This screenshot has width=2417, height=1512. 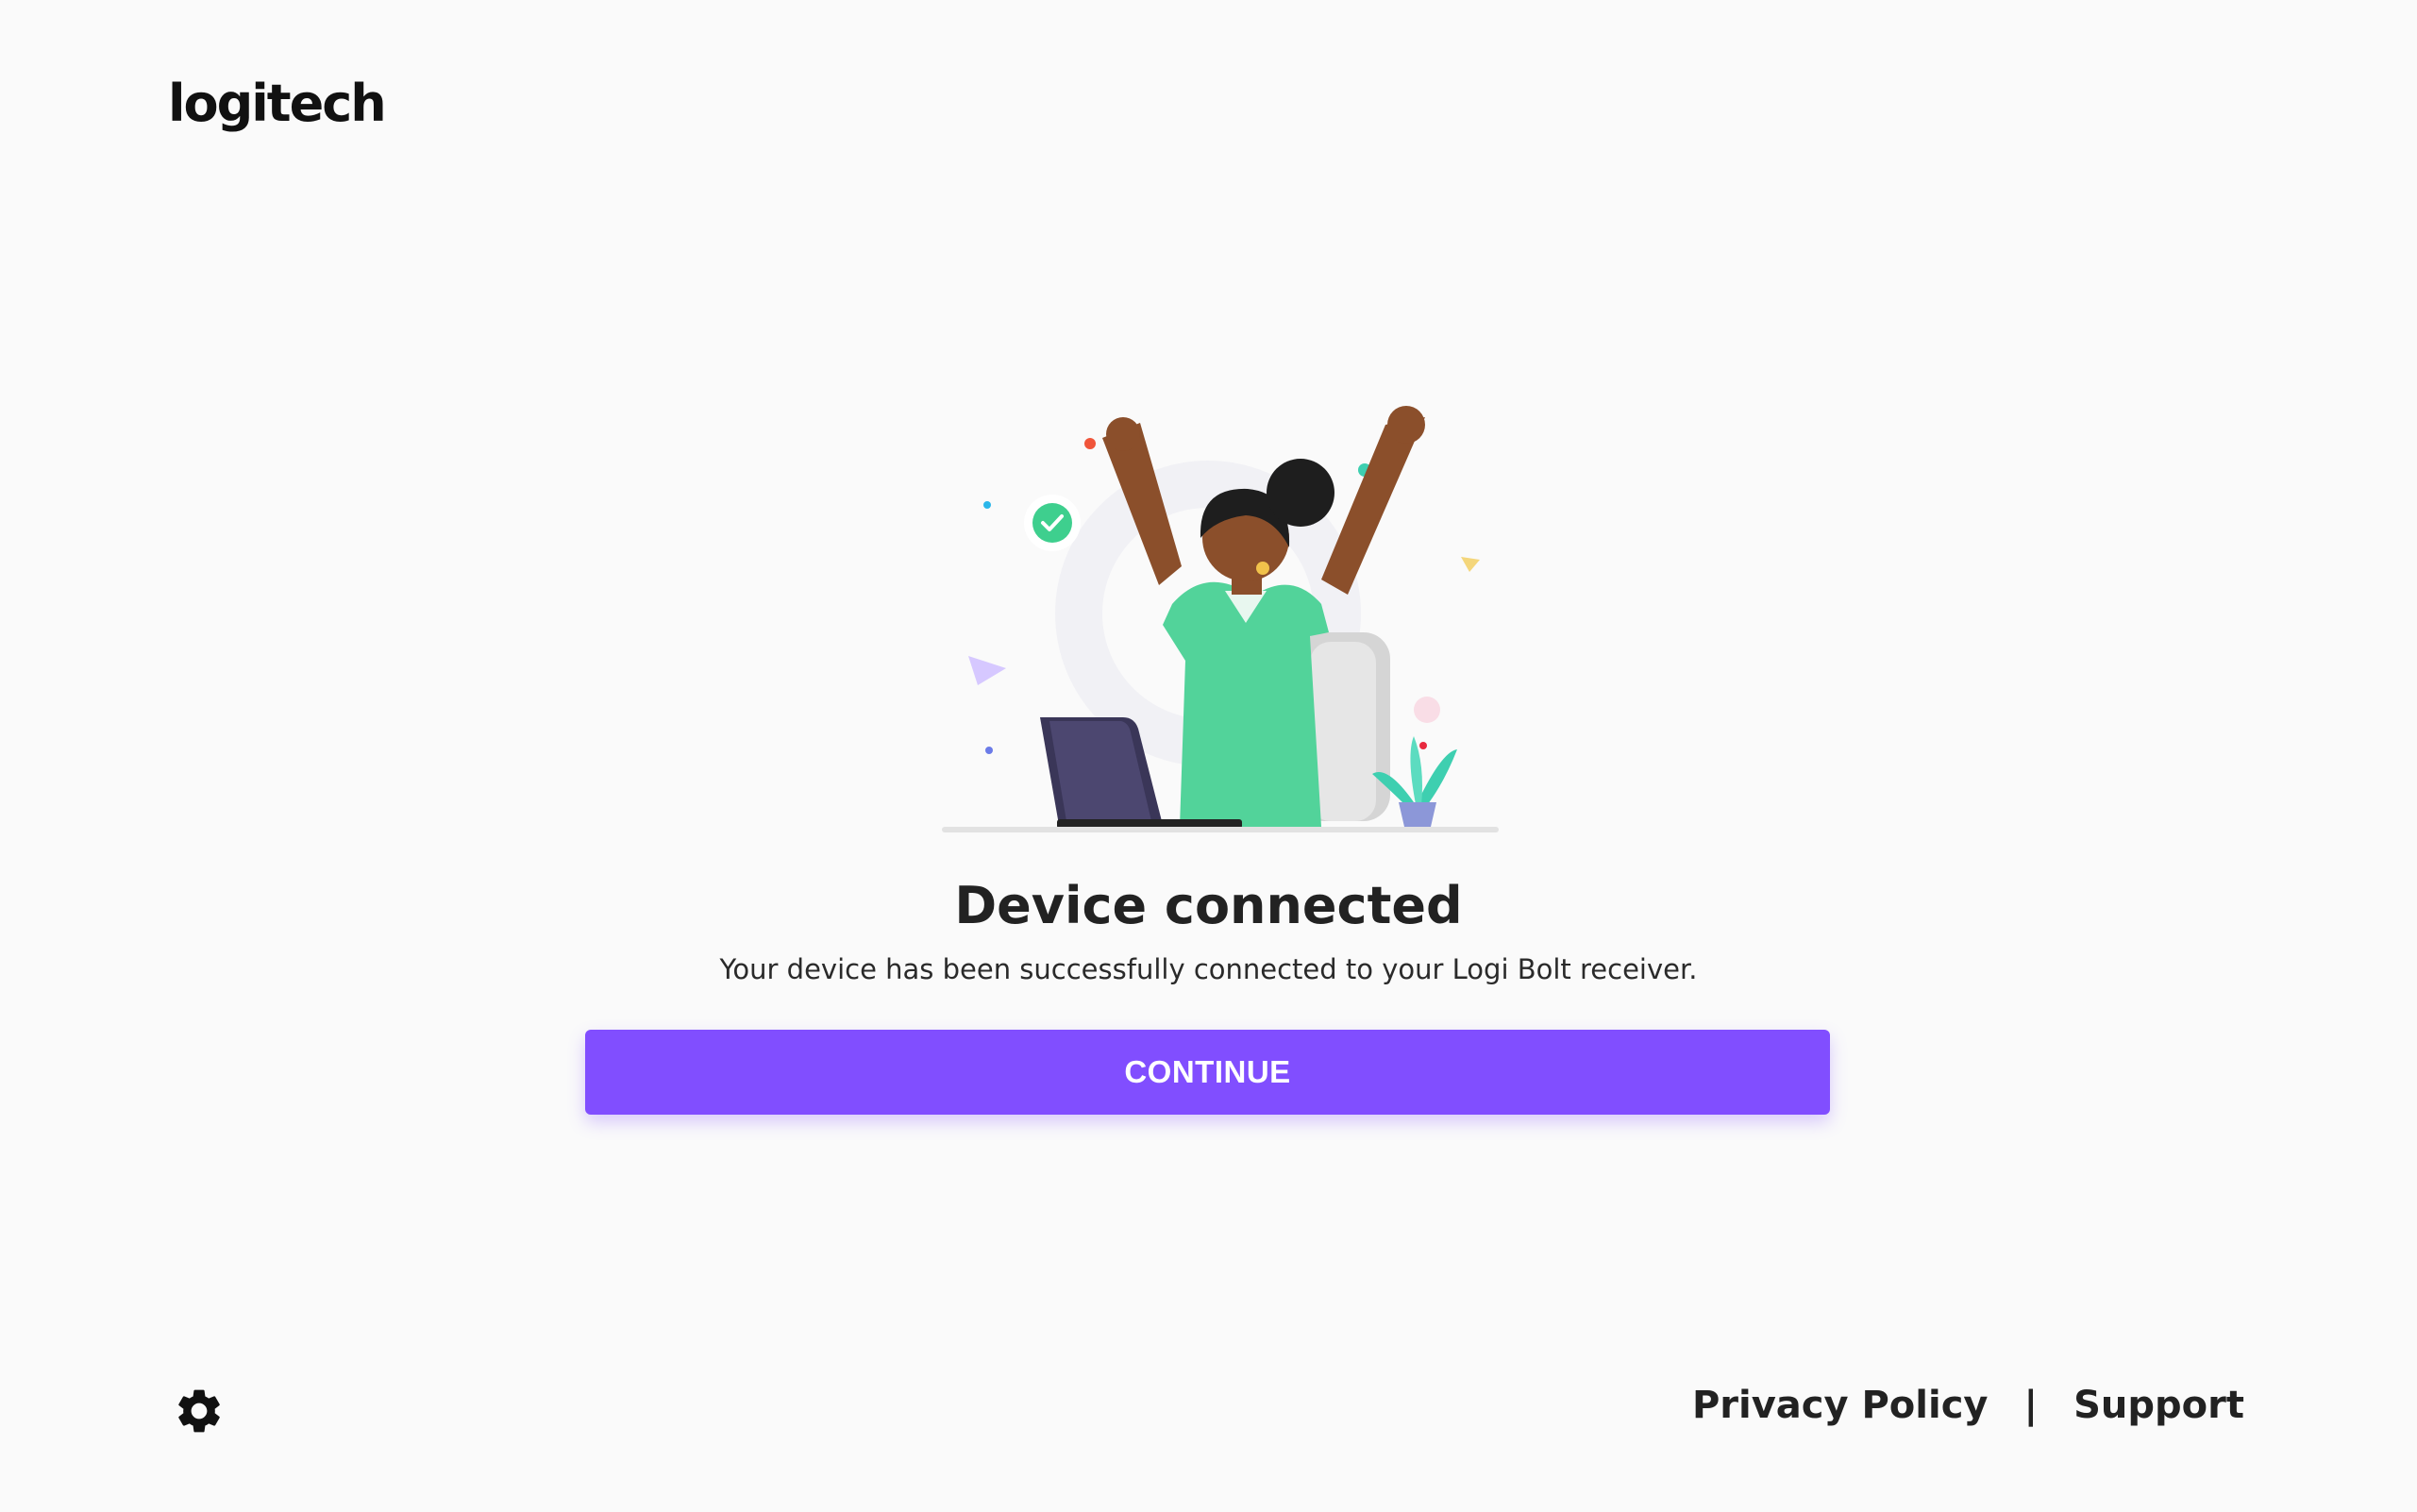 I want to click on gear-icon, so click(x=199, y=1411).